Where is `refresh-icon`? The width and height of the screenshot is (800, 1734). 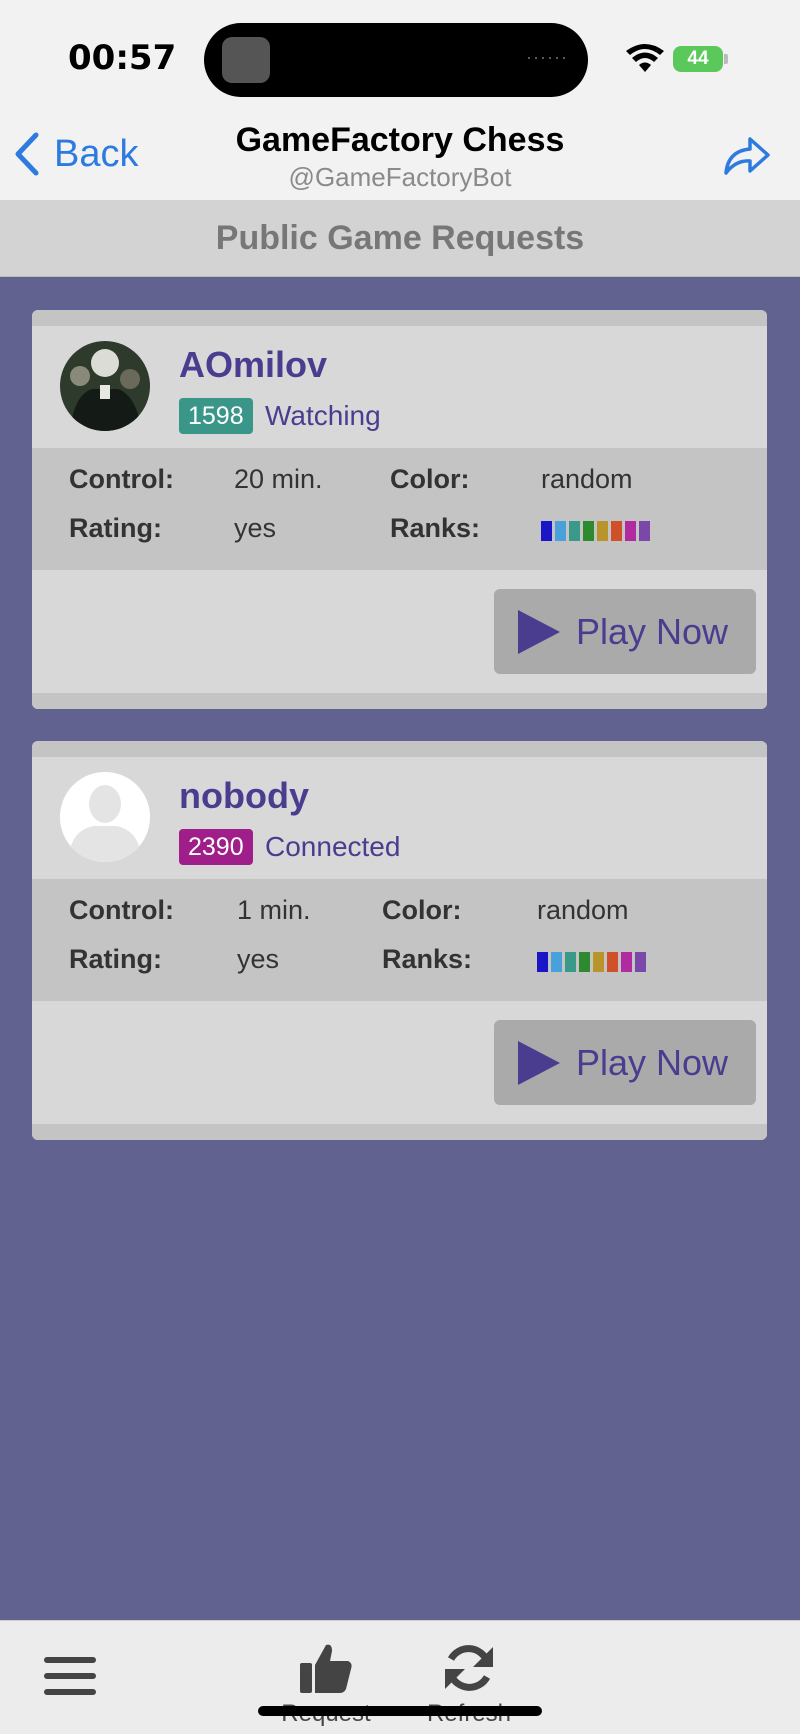 refresh-icon is located at coordinates (469, 1668).